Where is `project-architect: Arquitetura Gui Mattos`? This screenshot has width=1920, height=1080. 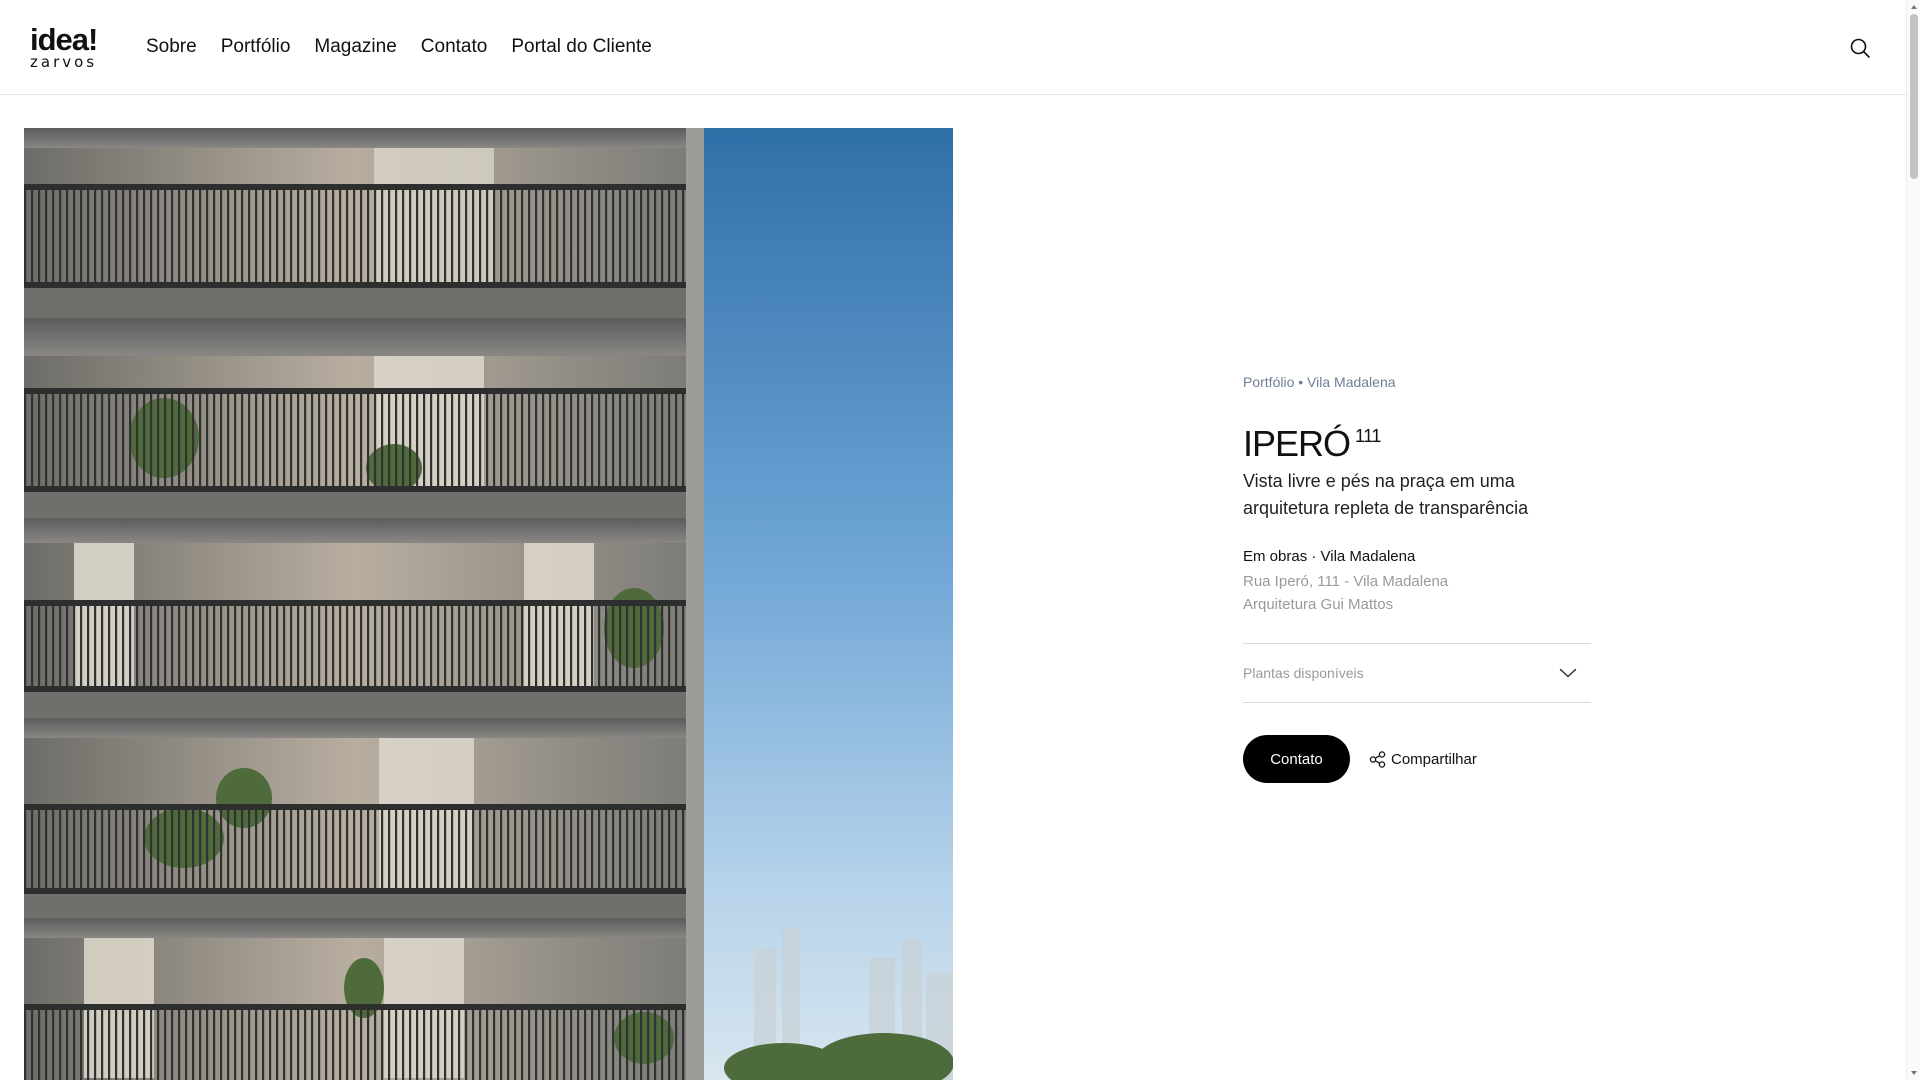 project-architect: Arquitetura Gui Mattos is located at coordinates (1318, 604).